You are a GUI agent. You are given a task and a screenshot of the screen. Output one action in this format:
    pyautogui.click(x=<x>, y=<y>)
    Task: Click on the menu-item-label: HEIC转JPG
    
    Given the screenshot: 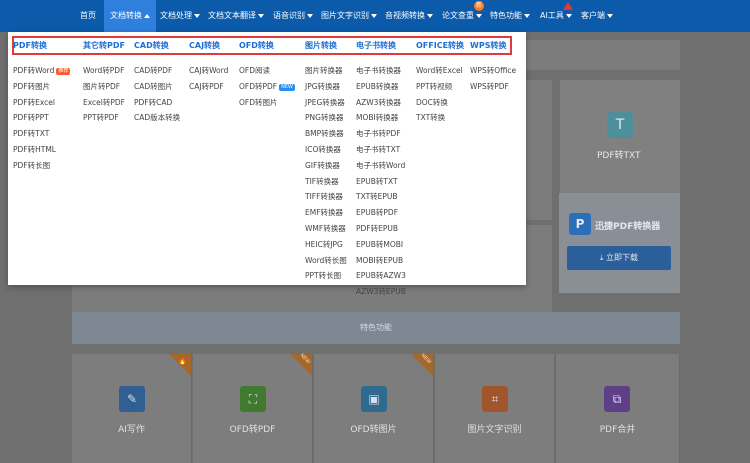 What is the action you would take?
    pyautogui.click(x=324, y=244)
    